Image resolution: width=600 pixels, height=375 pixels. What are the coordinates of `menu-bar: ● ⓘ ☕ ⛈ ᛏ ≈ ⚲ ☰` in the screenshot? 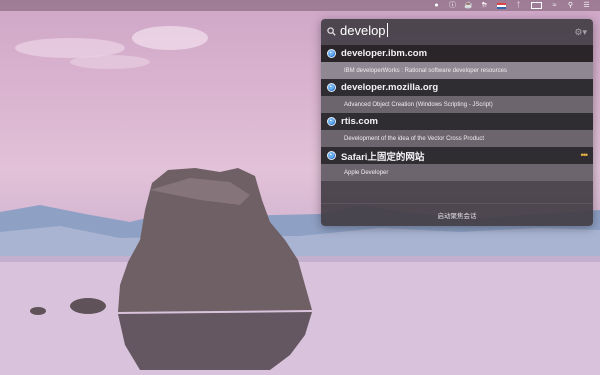 It's located at (300, 5).